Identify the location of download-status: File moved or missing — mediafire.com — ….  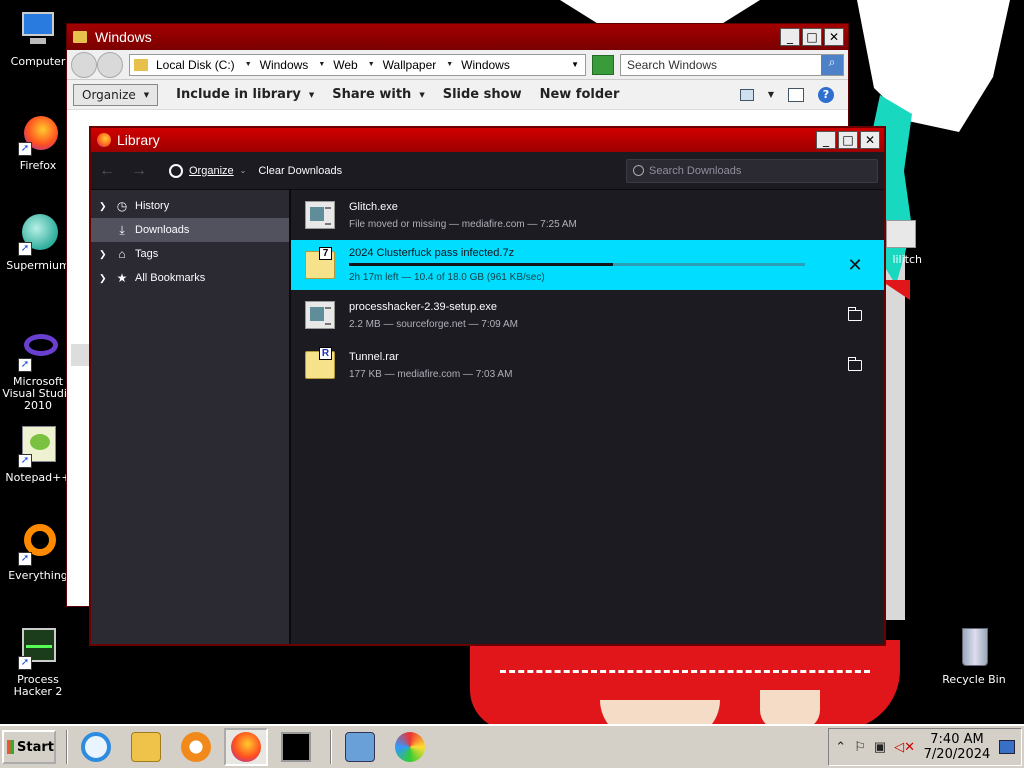
(463, 224).